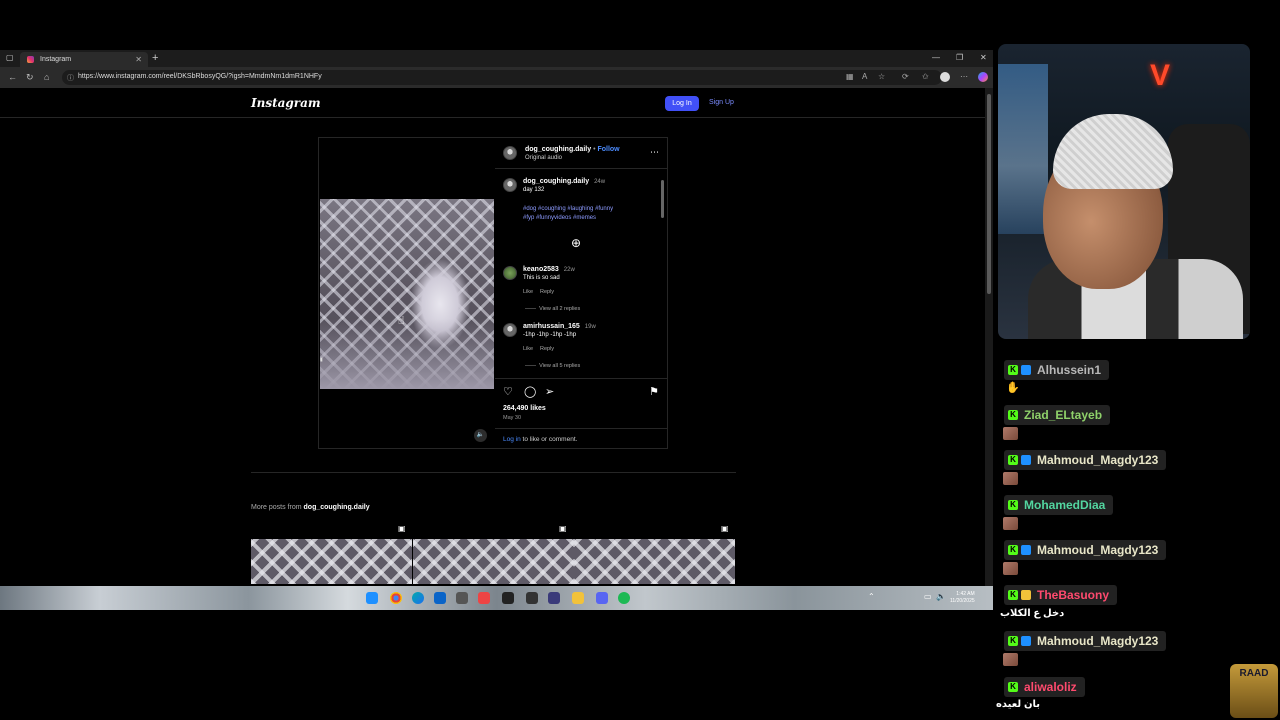  Describe the element at coordinates (945, 77) in the screenshot. I see `profile-icon` at that location.